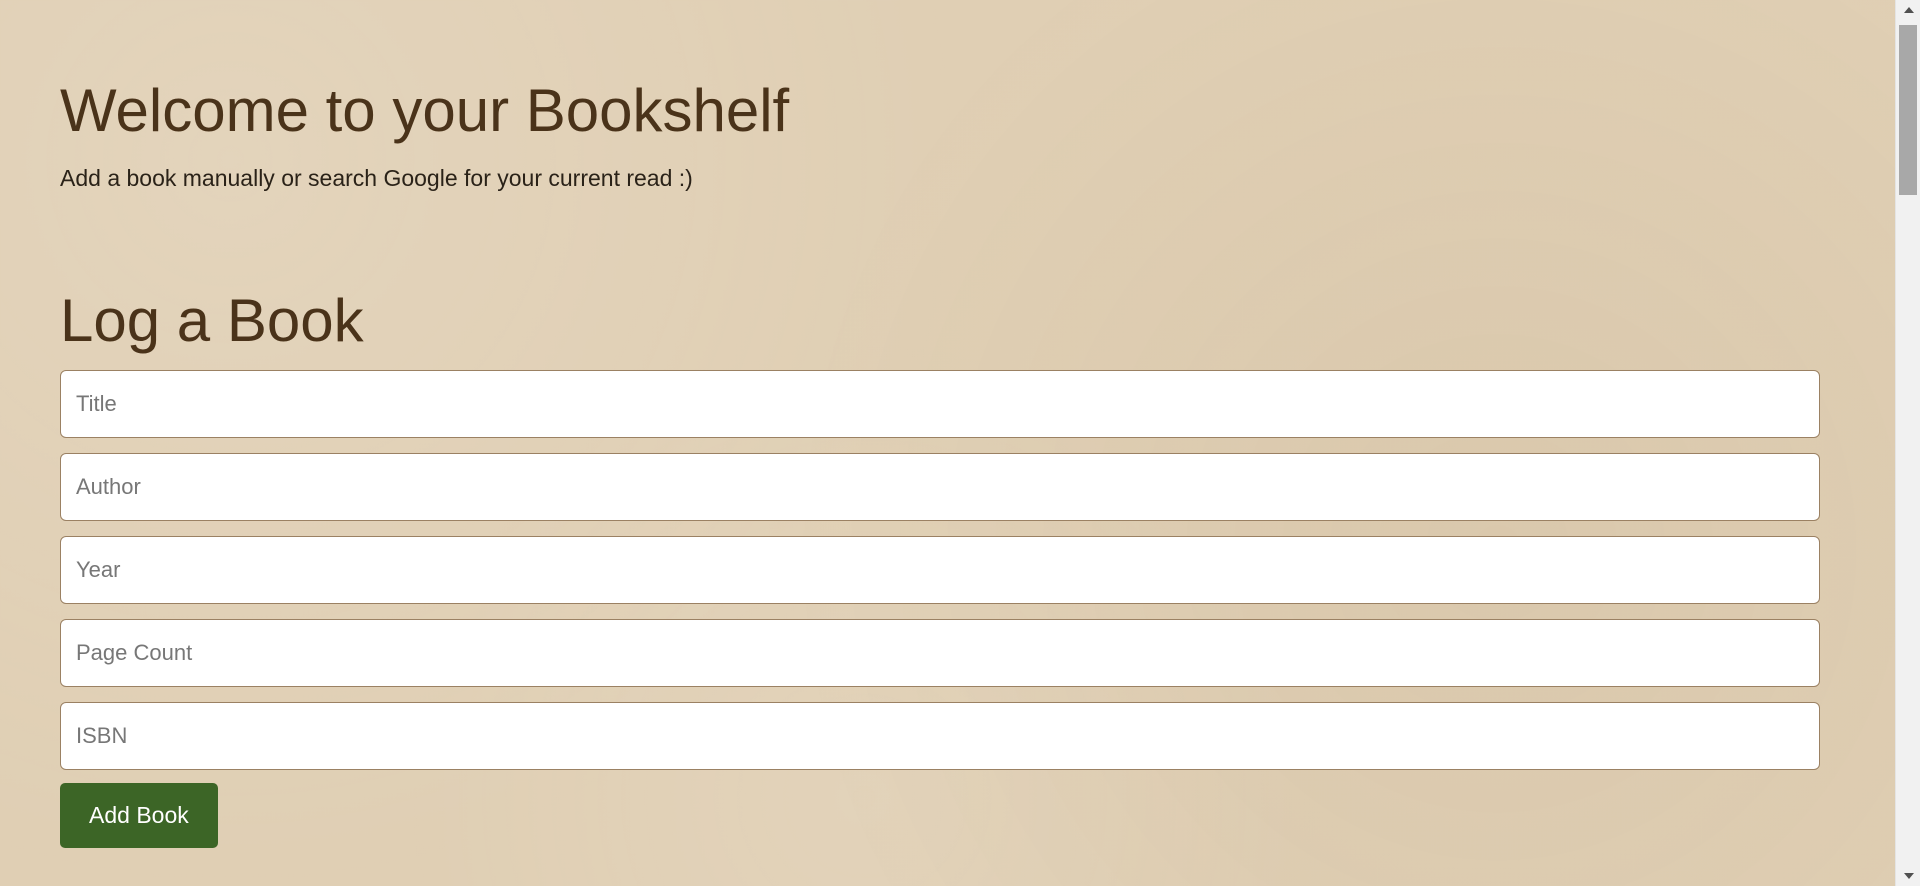  I want to click on title-input, so click(940, 404).